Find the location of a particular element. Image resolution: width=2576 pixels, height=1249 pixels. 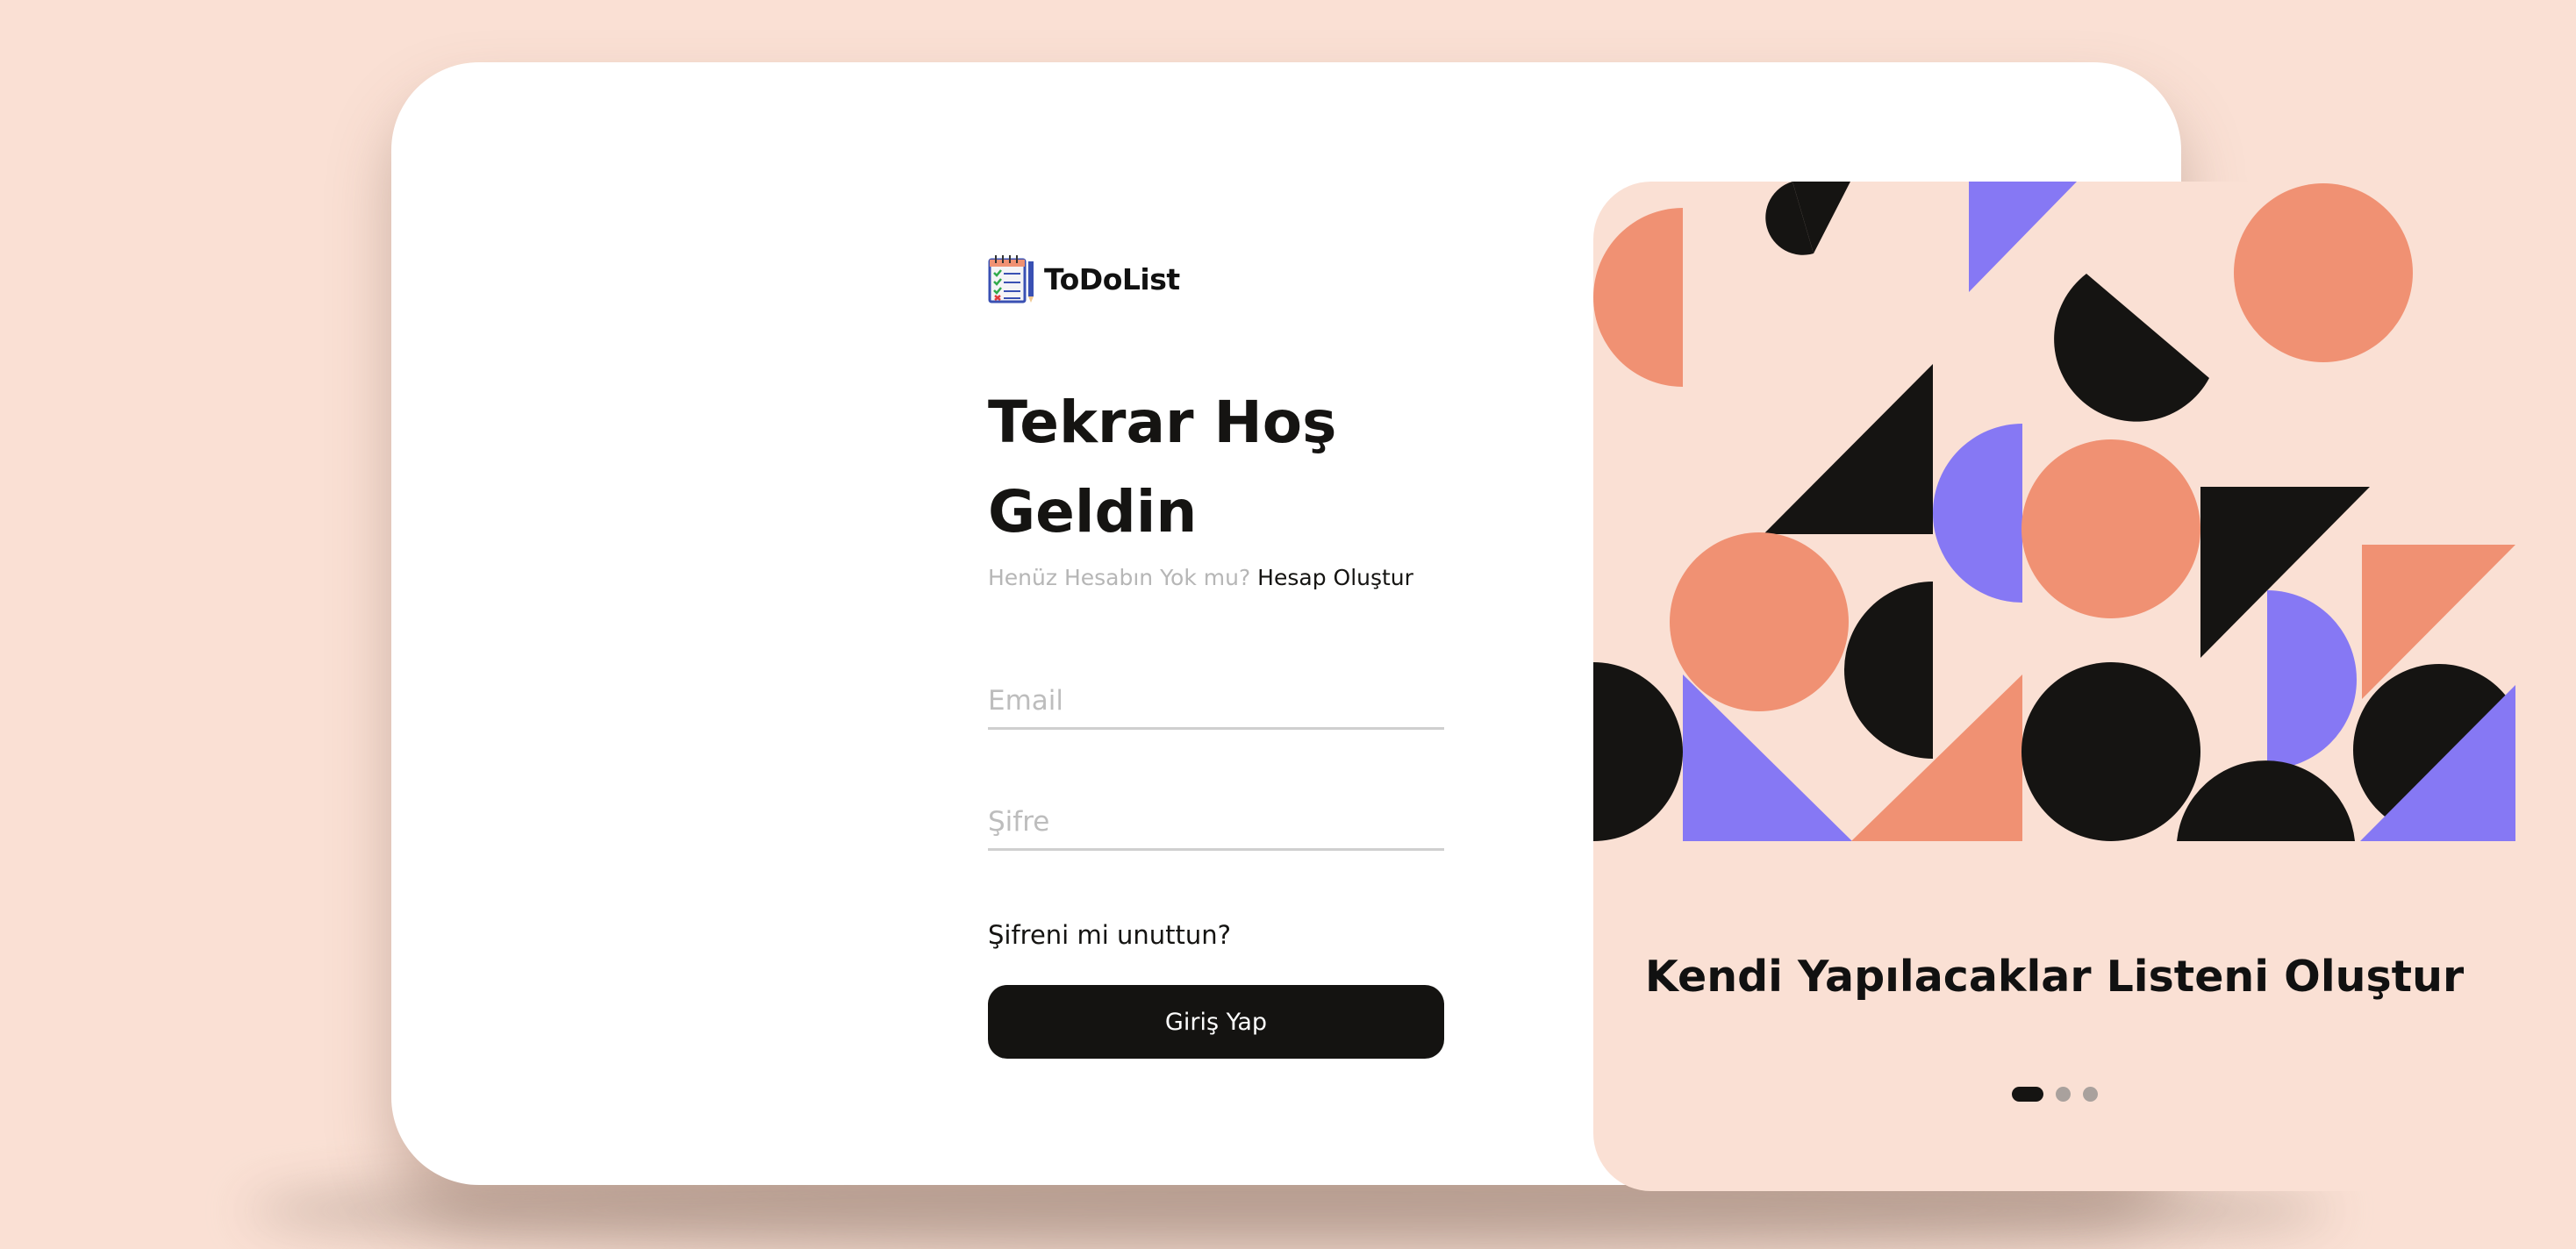

brand-name: ToDoList is located at coordinates (1112, 278).